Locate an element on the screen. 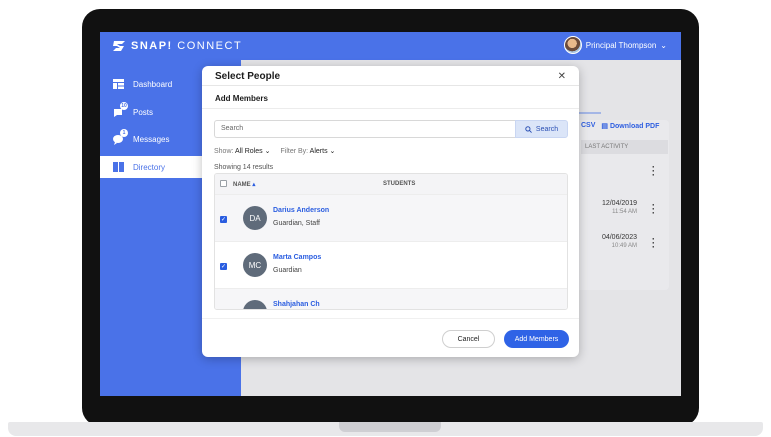 This screenshot has height=437, width=771. messages-icon: 1 is located at coordinates (120, 137).